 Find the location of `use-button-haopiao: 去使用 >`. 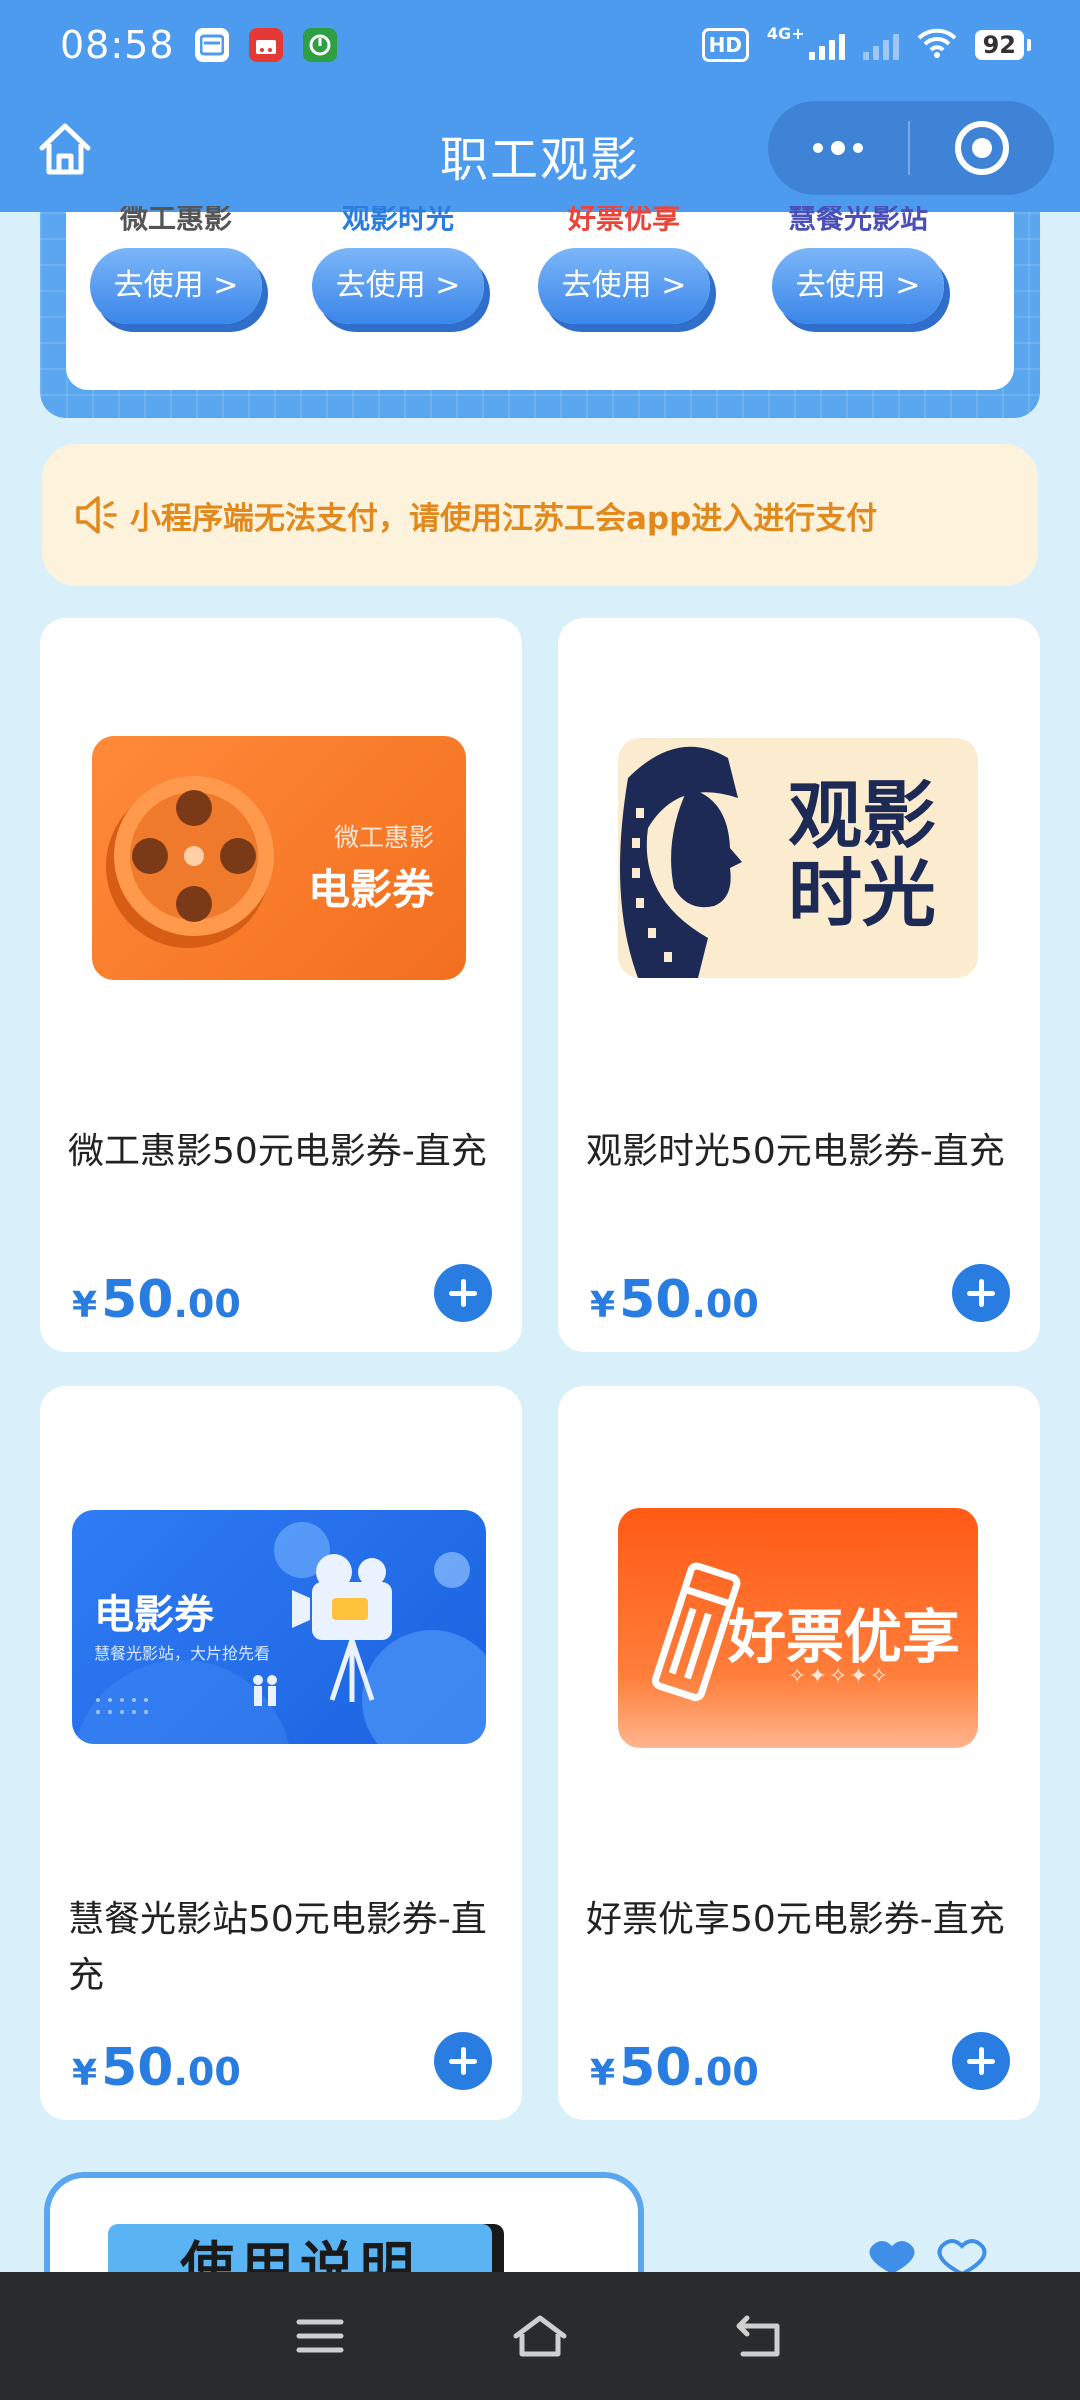

use-button-haopiao: 去使用 > is located at coordinates (624, 286).